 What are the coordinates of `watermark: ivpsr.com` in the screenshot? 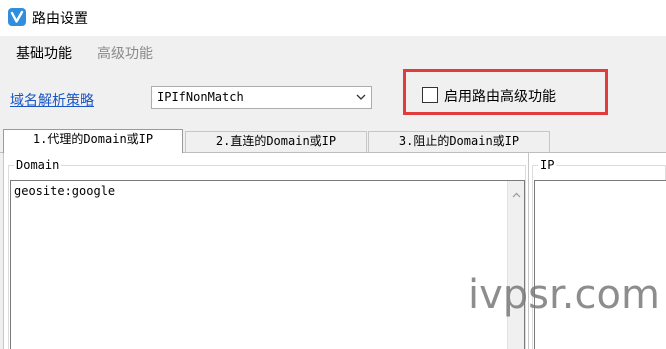 It's located at (564, 295).